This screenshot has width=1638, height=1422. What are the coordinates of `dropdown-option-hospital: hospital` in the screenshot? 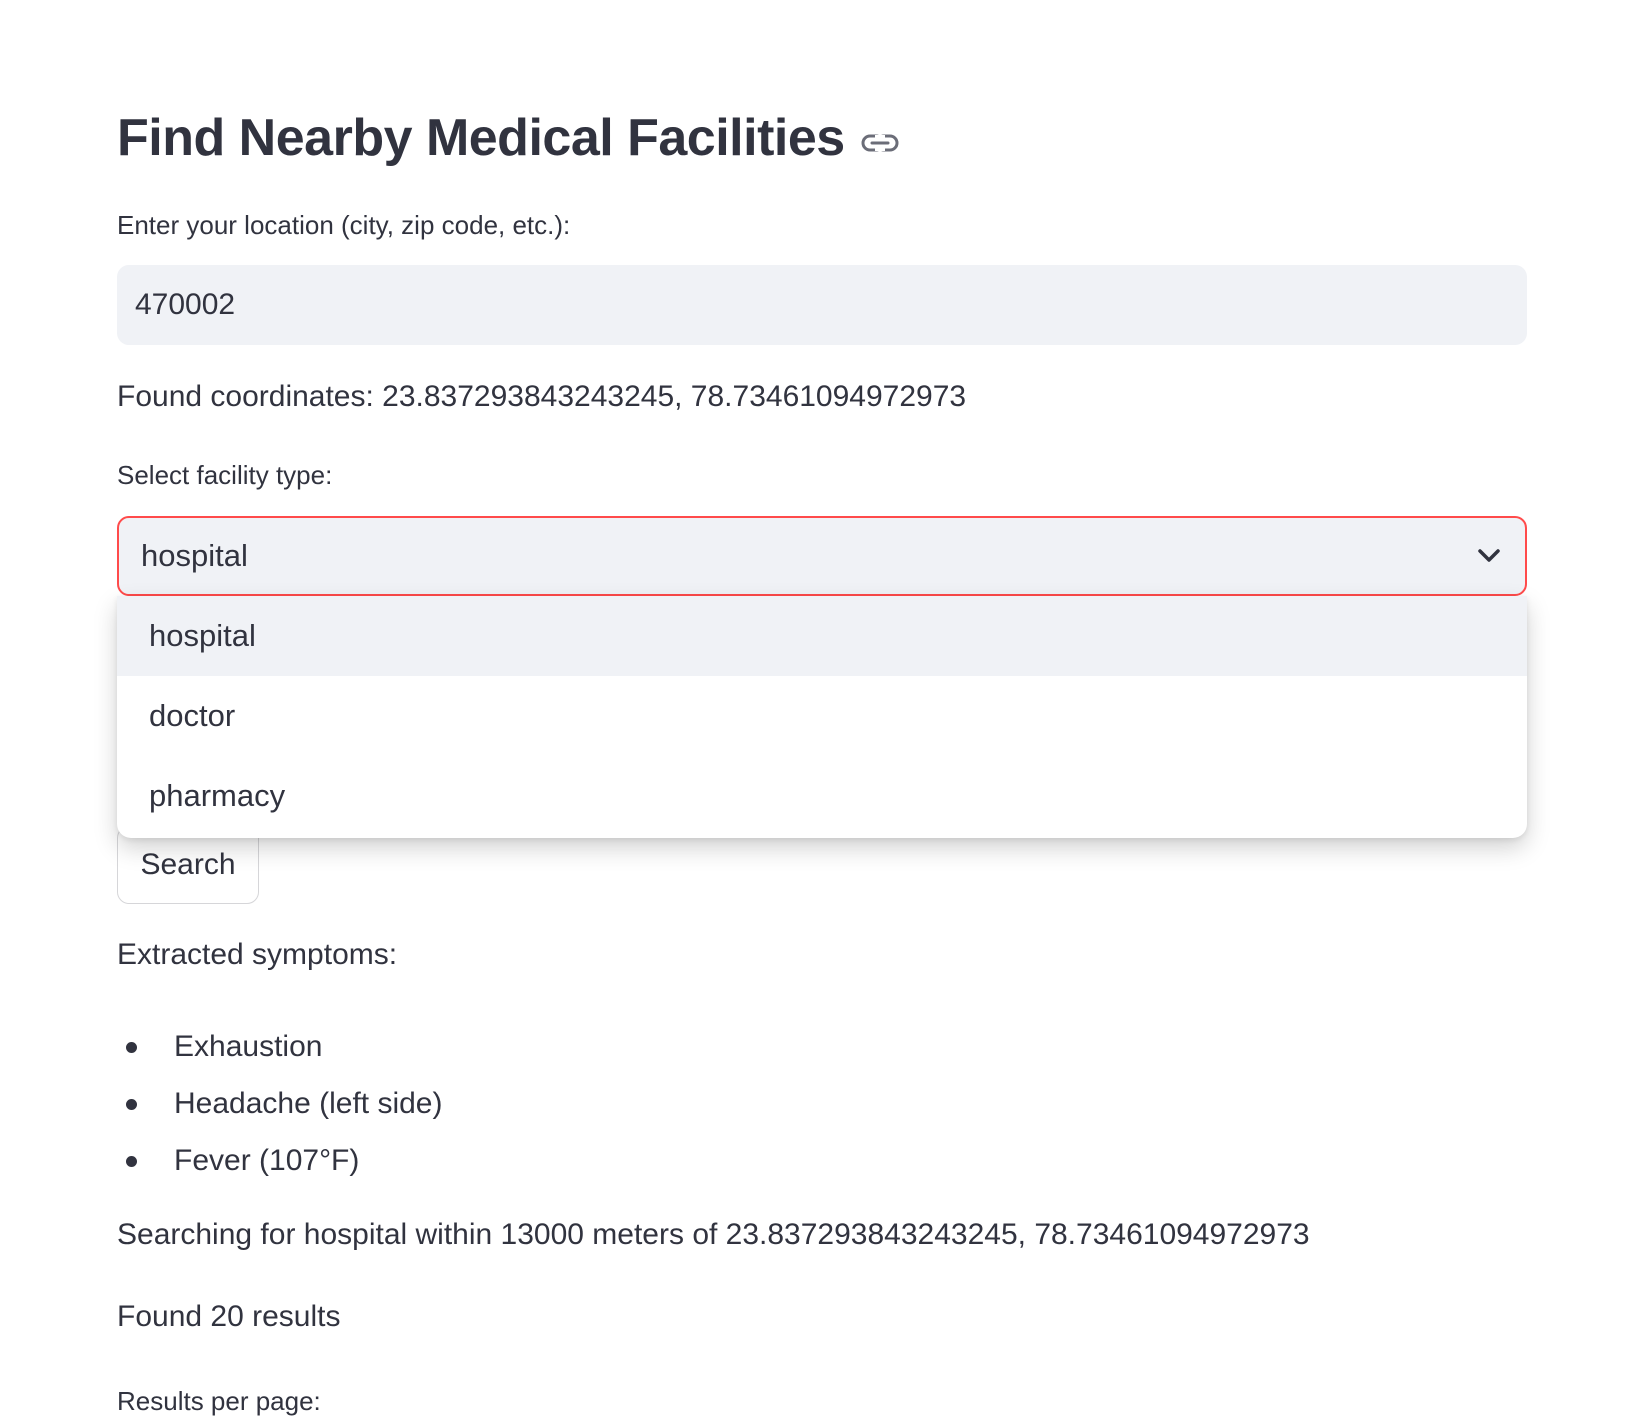 It's located at (822, 636).